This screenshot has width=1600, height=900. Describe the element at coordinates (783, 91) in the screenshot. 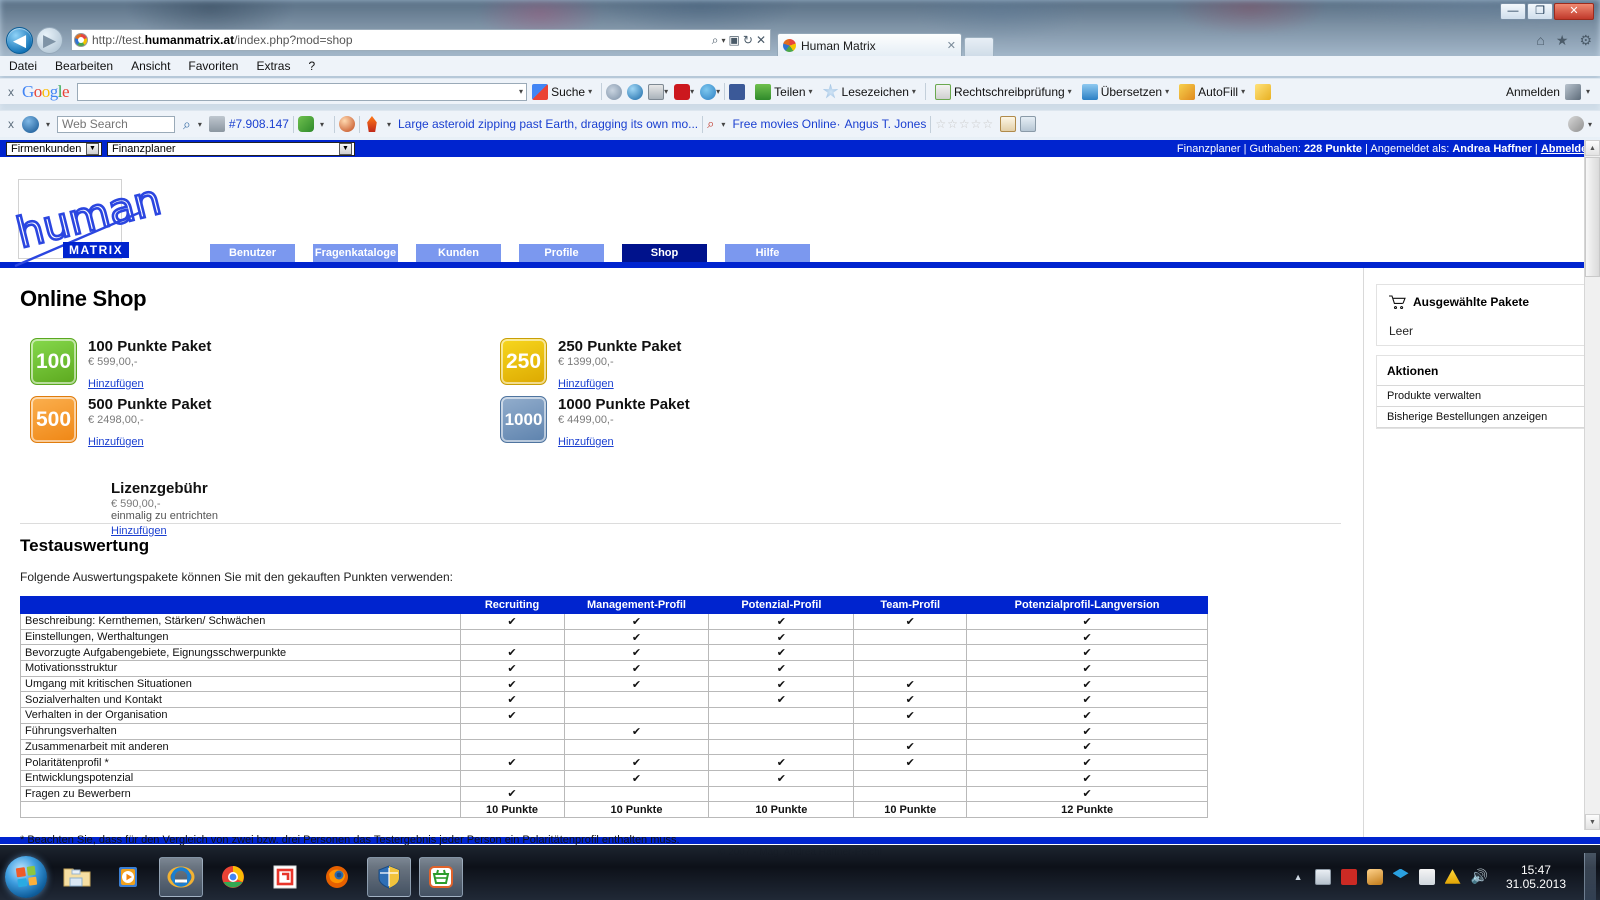

I see `teilen-button: Teilen ▾` at that location.